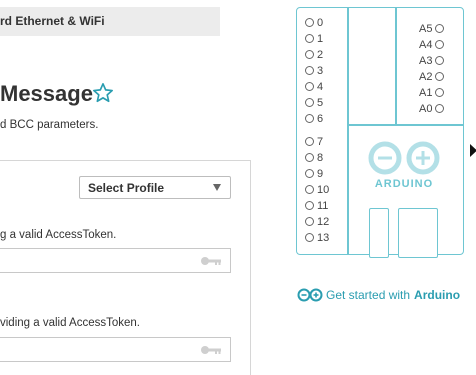  I want to click on pin-label: 9, so click(314, 174).